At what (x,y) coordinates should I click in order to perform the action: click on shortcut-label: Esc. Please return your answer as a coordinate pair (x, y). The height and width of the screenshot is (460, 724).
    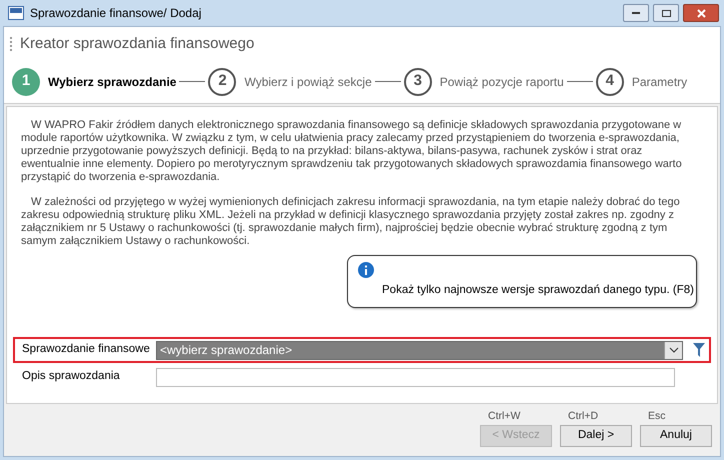
    Looking at the image, I should click on (657, 416).